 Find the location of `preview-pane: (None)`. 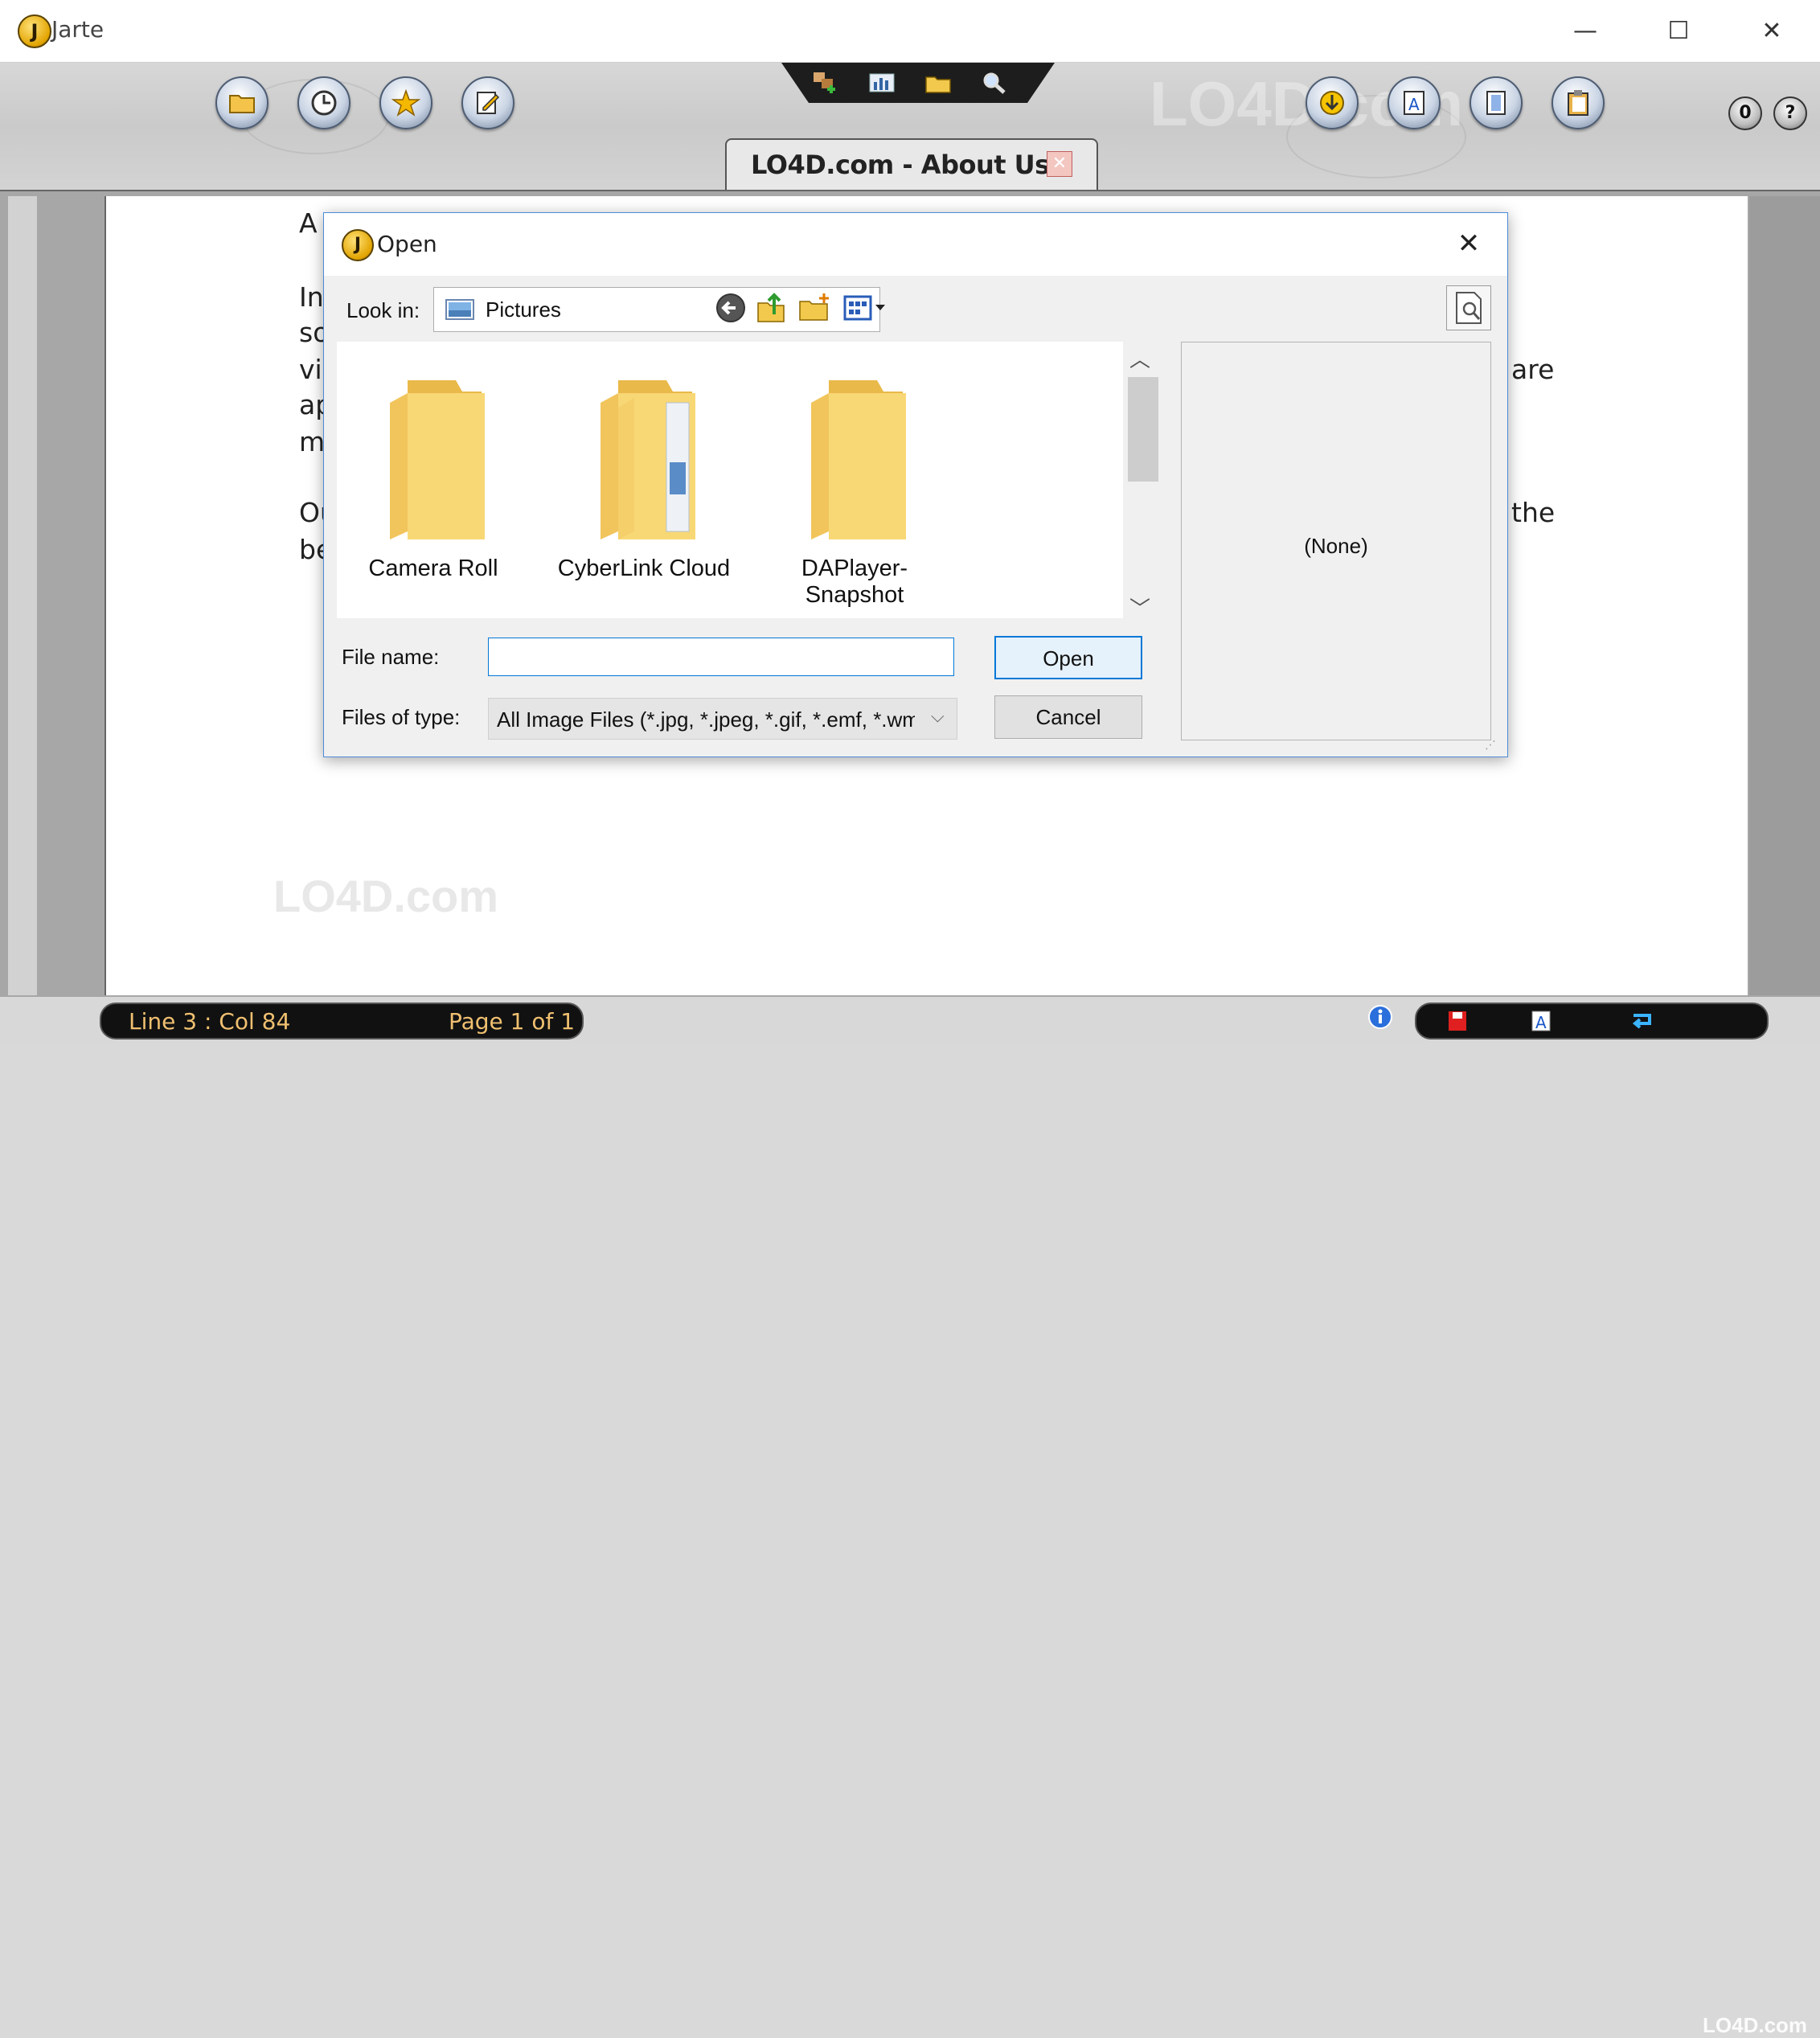

preview-pane: (None) is located at coordinates (1336, 541).